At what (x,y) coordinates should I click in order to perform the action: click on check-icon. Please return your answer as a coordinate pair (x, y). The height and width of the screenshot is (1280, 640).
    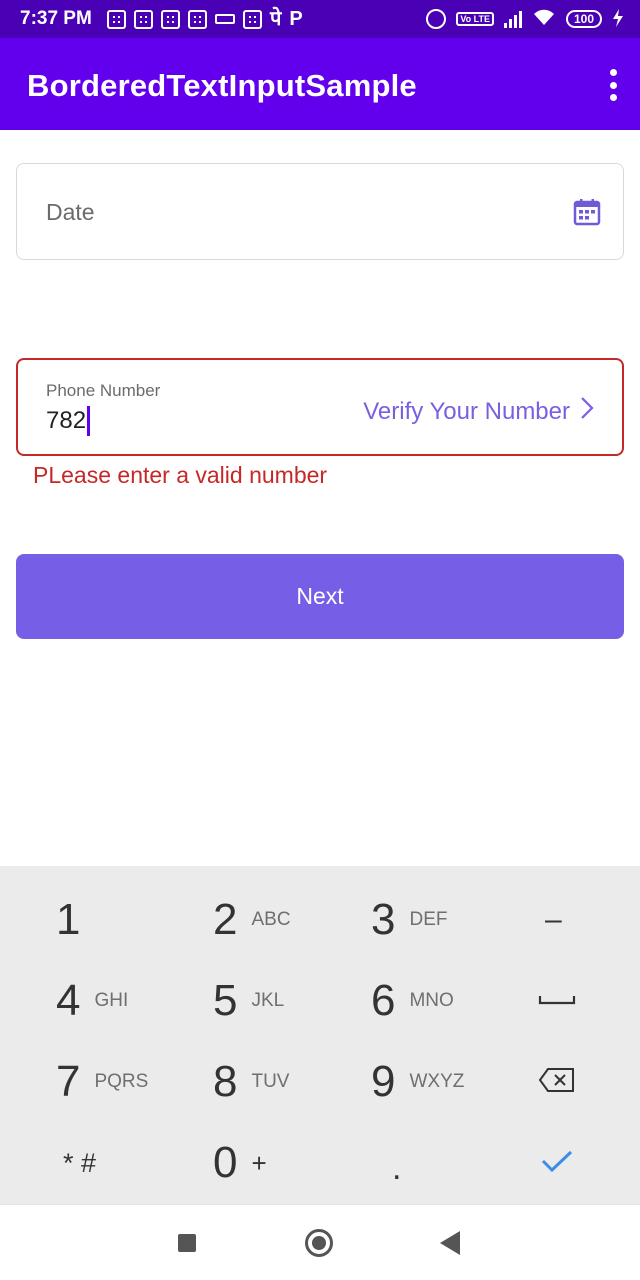
    Looking at the image, I should click on (557, 1163).